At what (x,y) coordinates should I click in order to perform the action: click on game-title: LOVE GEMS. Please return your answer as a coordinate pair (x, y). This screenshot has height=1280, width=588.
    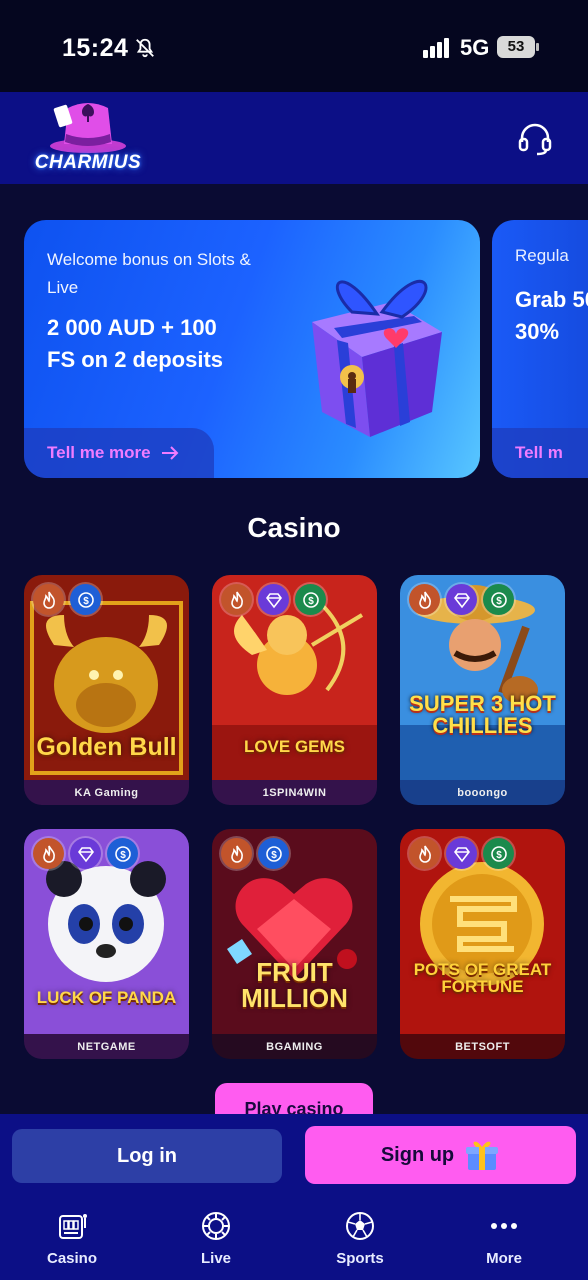
    Looking at the image, I should click on (294, 746).